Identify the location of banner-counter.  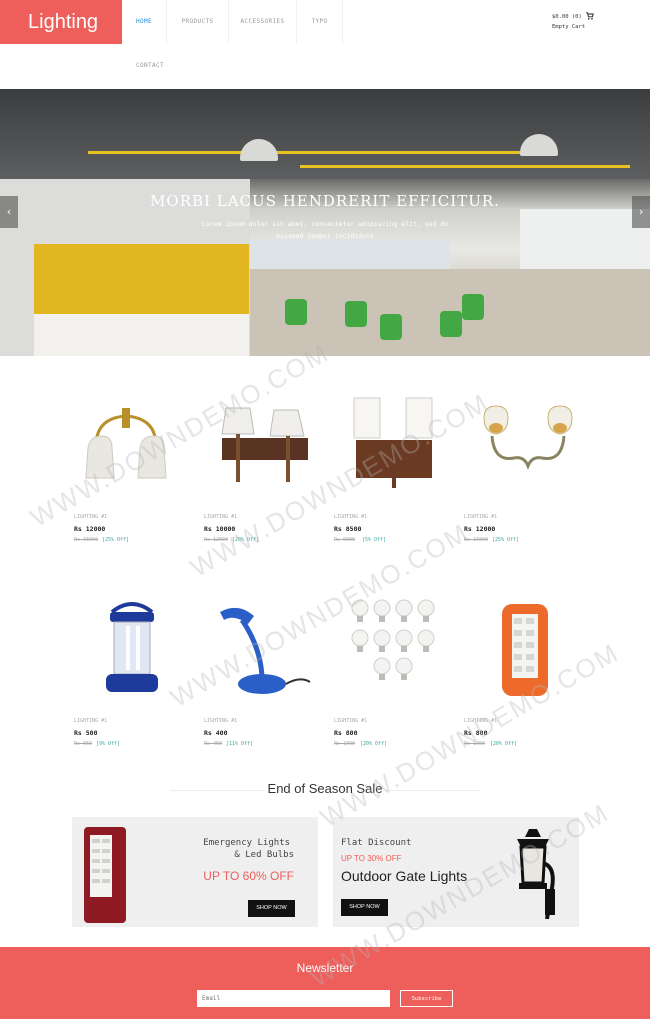
(141, 335).